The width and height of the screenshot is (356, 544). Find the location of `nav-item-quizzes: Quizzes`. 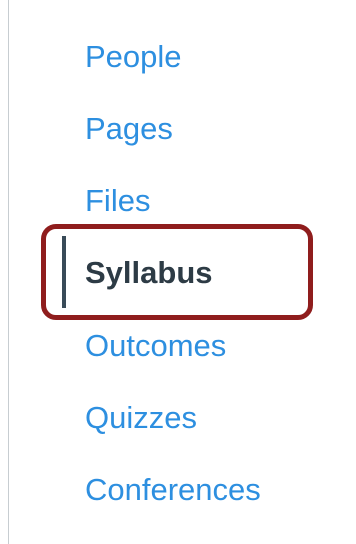

nav-item-quizzes: Quizzes is located at coordinates (141, 418).